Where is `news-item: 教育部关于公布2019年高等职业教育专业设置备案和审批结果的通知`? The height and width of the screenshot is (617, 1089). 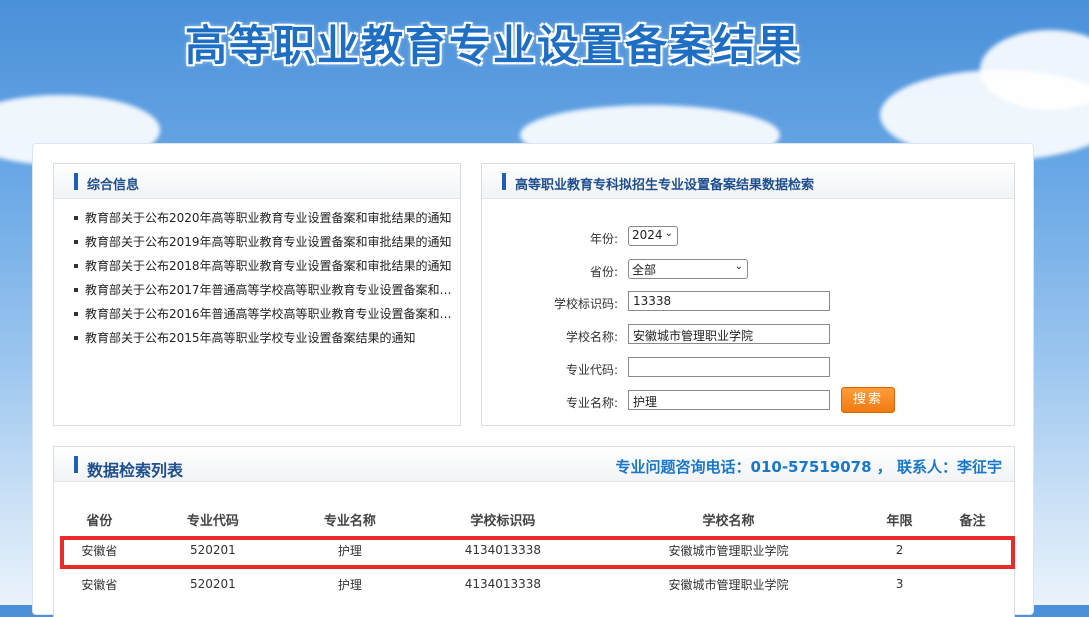 news-item: 教育部关于公布2019年高等职业教育专业设置备案和审批结果的通知 is located at coordinates (267, 242).